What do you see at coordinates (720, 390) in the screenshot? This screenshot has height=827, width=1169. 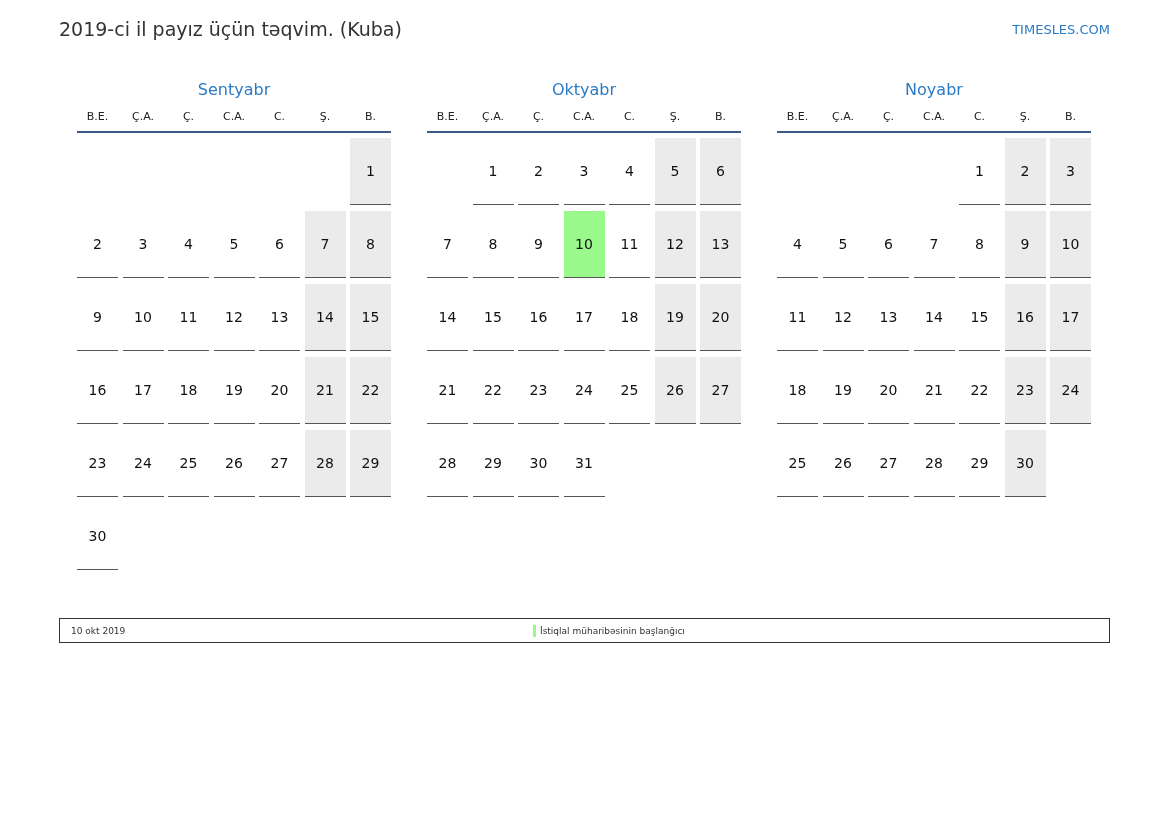 I see `day-cell: 27` at bounding box center [720, 390].